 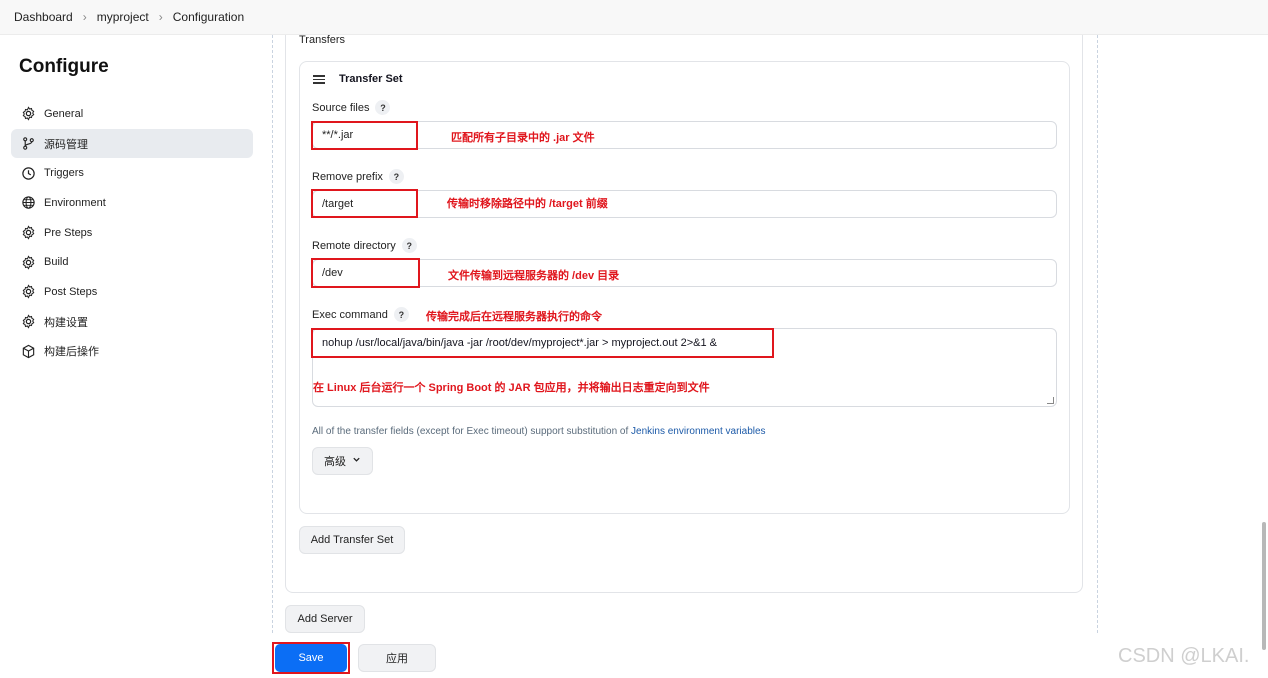 What do you see at coordinates (1050, 400) in the screenshot?
I see `resize-handle-icon` at bounding box center [1050, 400].